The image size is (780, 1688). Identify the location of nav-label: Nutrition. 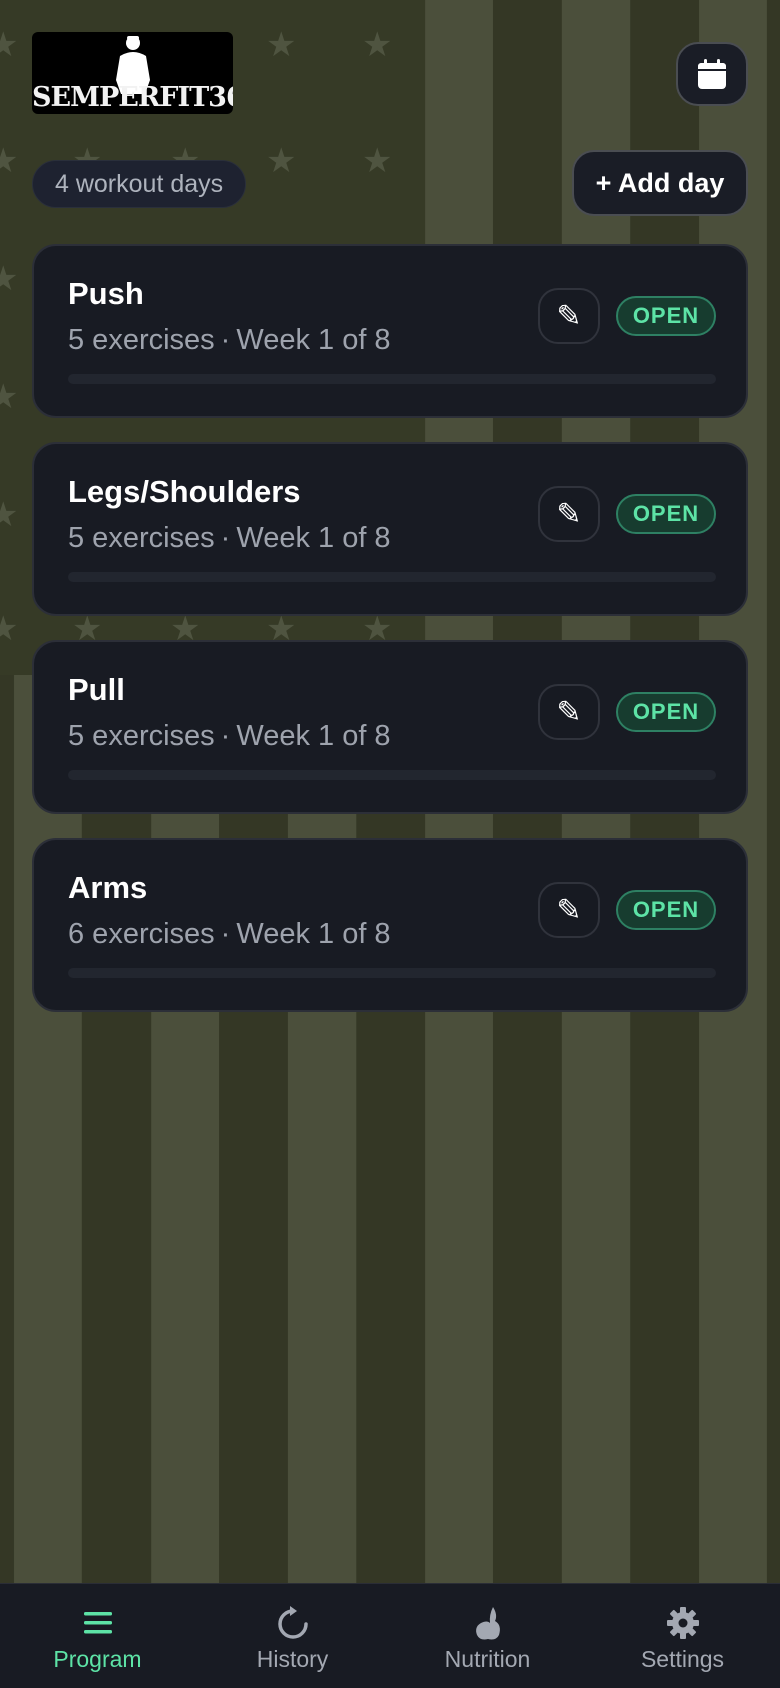
(487, 1659).